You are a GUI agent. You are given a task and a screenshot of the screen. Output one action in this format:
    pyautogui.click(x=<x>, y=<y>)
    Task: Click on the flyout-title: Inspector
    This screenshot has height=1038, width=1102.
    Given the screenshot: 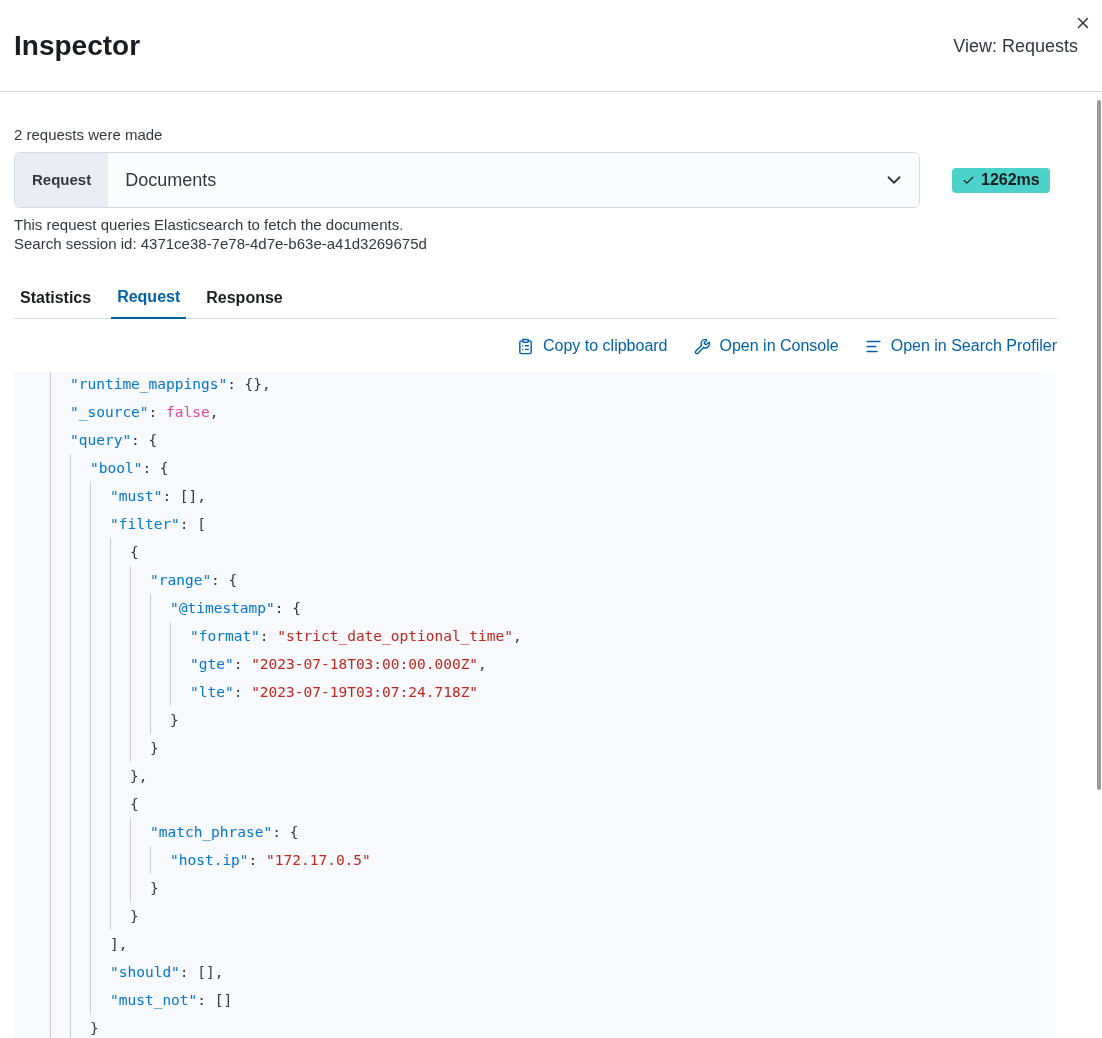 What is the action you would take?
    pyautogui.click(x=77, y=45)
    